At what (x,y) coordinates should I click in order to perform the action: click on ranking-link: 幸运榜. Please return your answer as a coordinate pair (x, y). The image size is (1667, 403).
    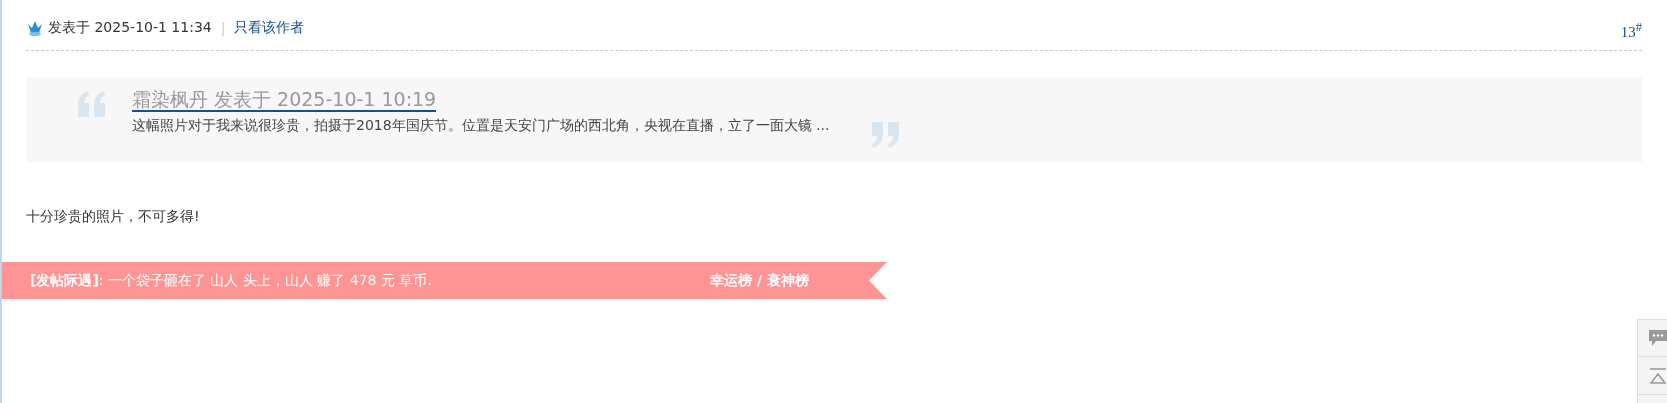
    Looking at the image, I should click on (730, 280).